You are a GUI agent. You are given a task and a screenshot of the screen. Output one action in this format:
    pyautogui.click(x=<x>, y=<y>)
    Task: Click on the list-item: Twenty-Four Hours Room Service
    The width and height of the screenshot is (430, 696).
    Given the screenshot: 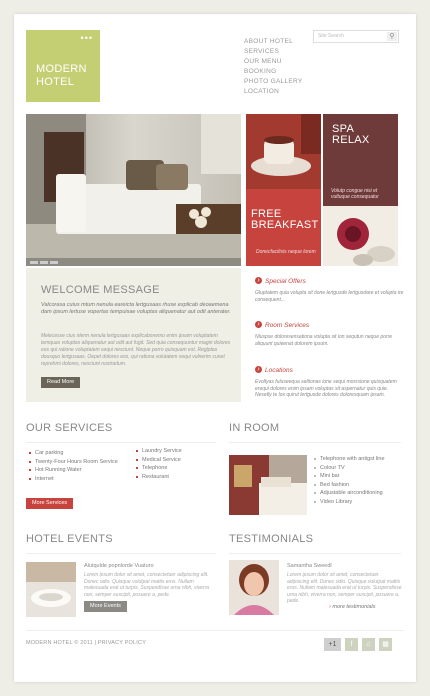 What is the action you would take?
    pyautogui.click(x=73, y=462)
    